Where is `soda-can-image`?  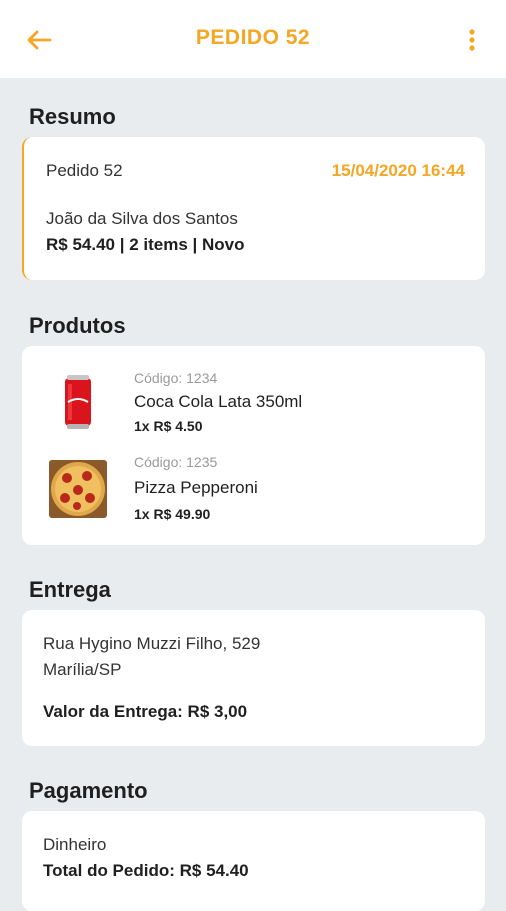
soda-can-image is located at coordinates (78, 402).